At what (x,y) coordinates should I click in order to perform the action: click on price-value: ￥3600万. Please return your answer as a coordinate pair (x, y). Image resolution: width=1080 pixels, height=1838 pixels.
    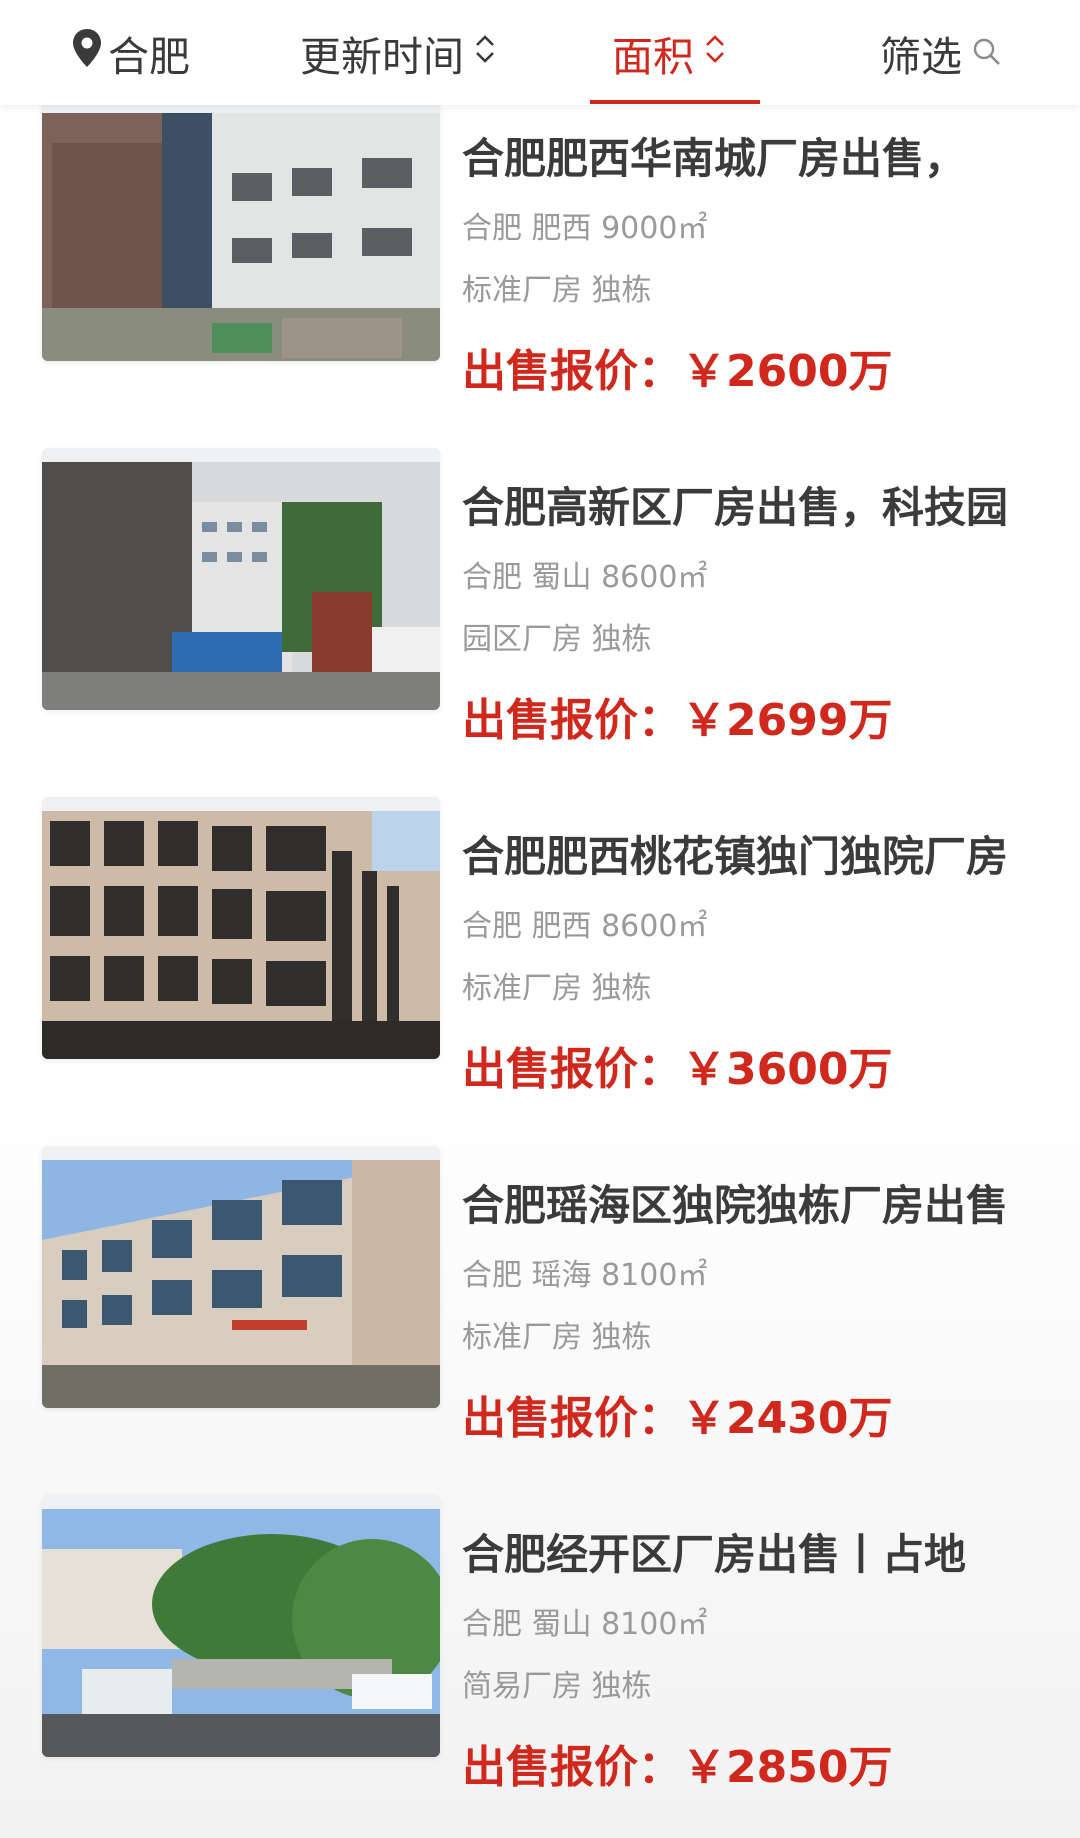
    Looking at the image, I should click on (787, 1069).